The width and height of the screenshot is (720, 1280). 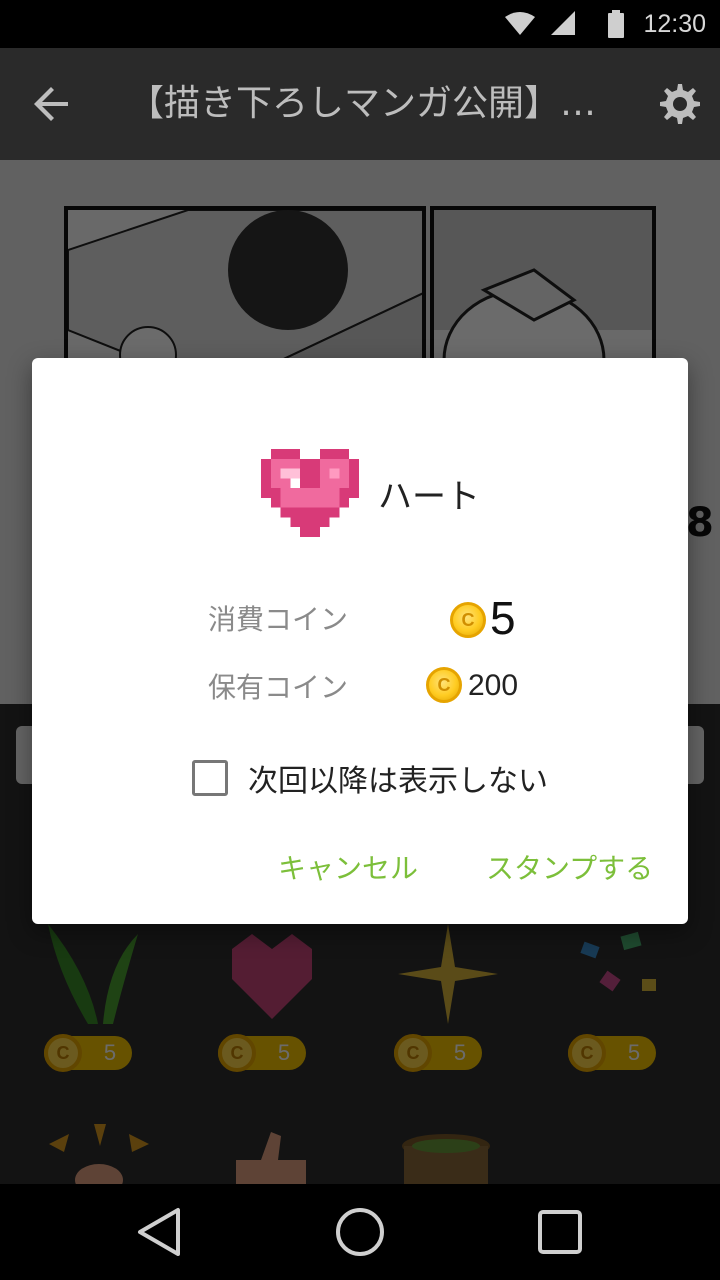 I want to click on stamp-name: ハート, so click(x=429, y=496).